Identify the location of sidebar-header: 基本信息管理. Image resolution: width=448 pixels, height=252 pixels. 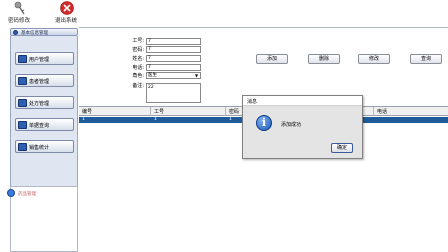
(44, 32).